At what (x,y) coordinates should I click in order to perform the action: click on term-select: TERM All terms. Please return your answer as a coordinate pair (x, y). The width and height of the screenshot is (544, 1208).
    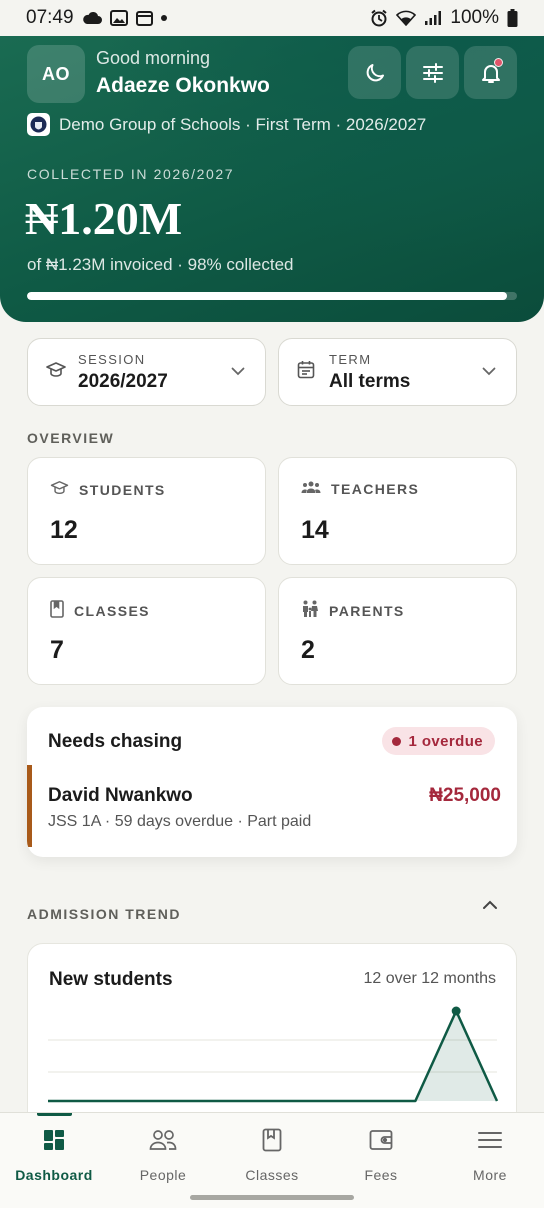
    Looking at the image, I should click on (397, 372).